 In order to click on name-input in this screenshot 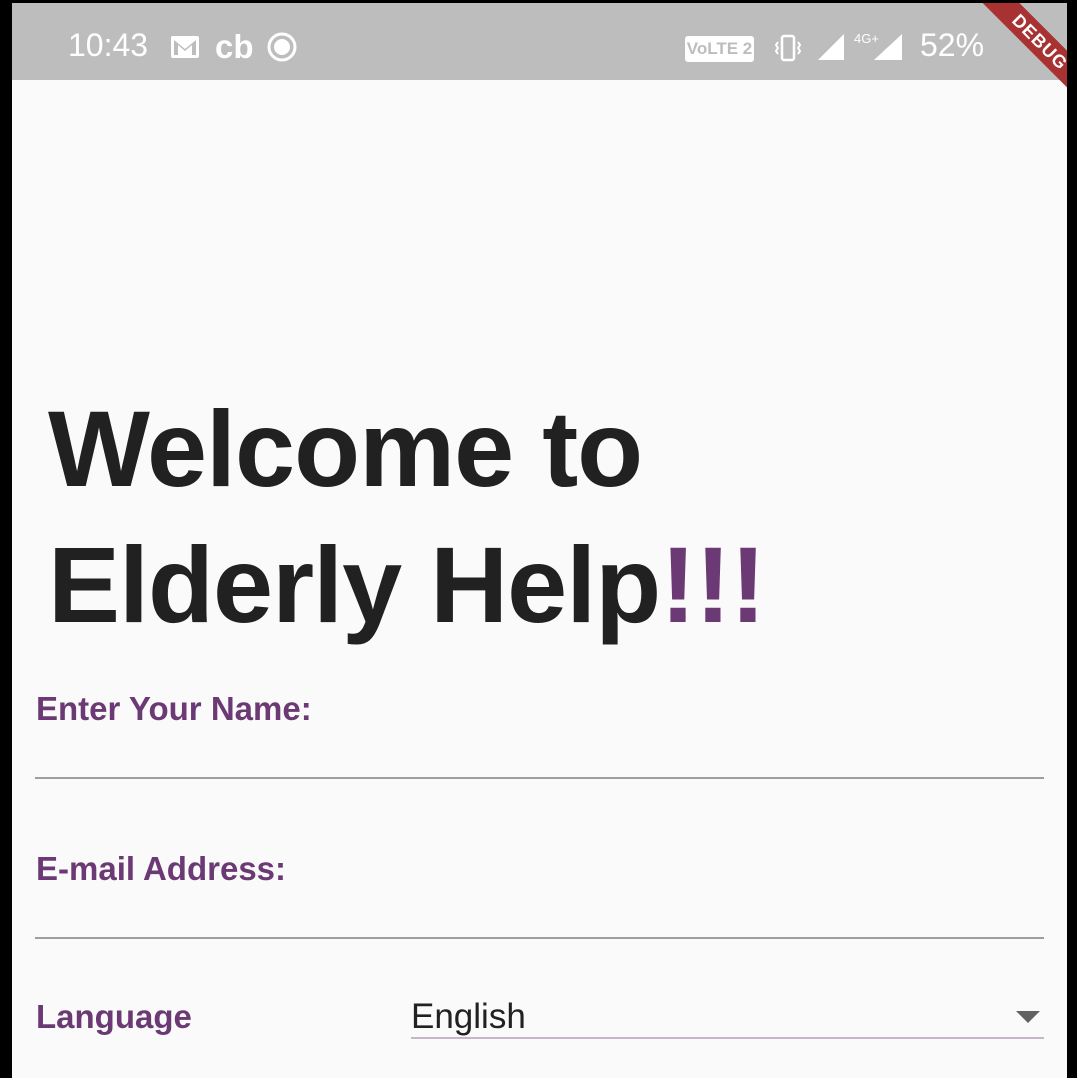, I will do `click(539, 753)`.